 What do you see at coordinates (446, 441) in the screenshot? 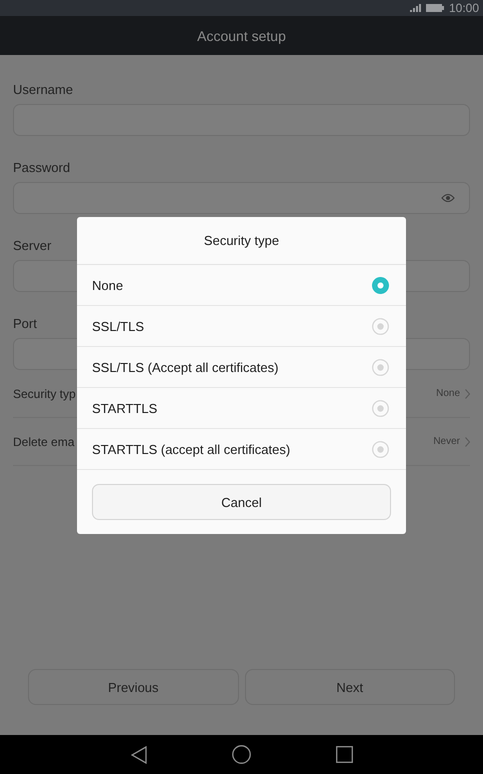
I see `setting-value: Never` at bounding box center [446, 441].